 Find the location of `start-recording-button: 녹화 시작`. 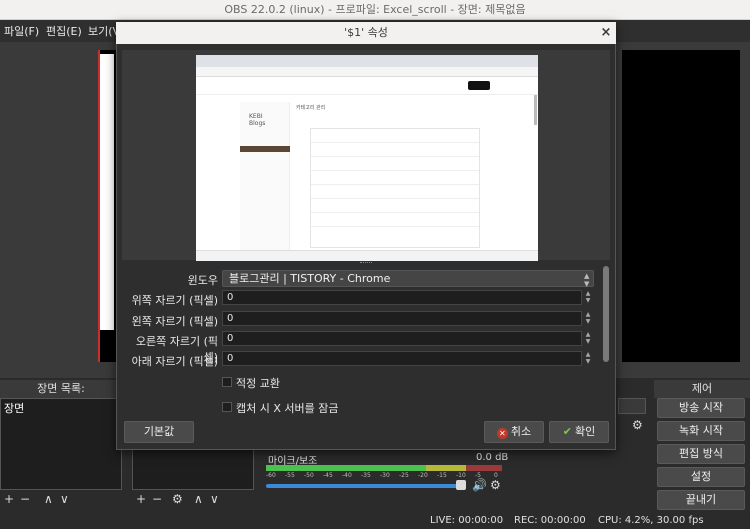

start-recording-button: 녹화 시작 is located at coordinates (701, 431).